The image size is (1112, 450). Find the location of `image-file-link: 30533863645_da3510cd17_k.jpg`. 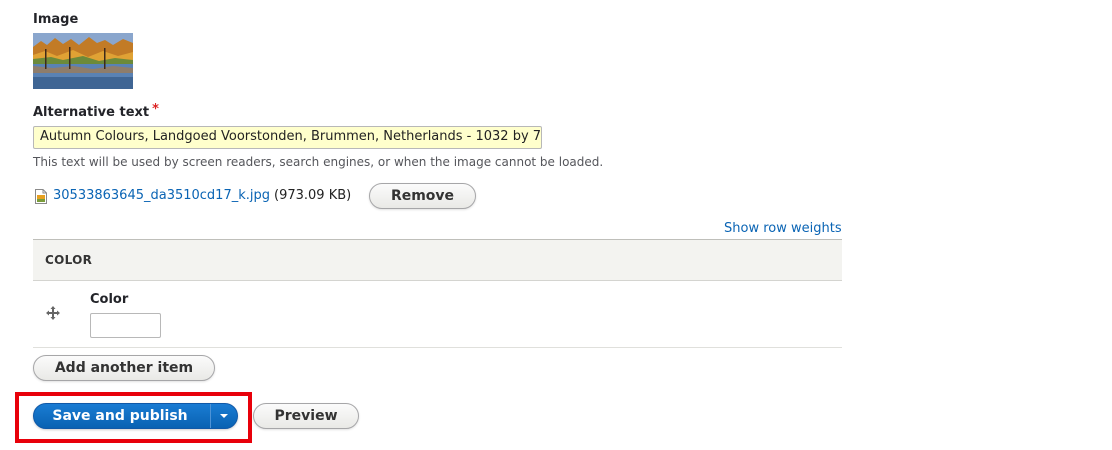

image-file-link: 30533863645_da3510cd17_k.jpg is located at coordinates (161, 195).